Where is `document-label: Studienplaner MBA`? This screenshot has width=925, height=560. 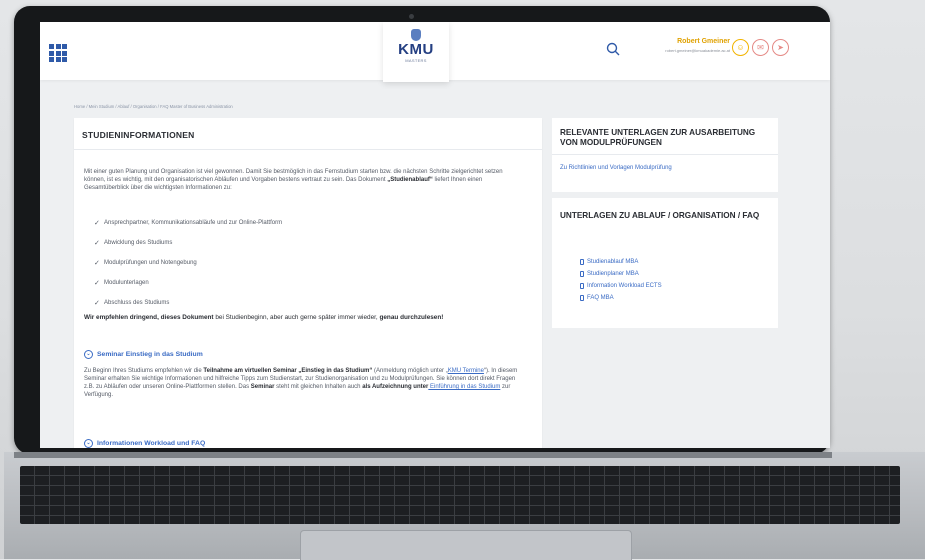
document-label: Studienplaner MBA is located at coordinates (613, 274).